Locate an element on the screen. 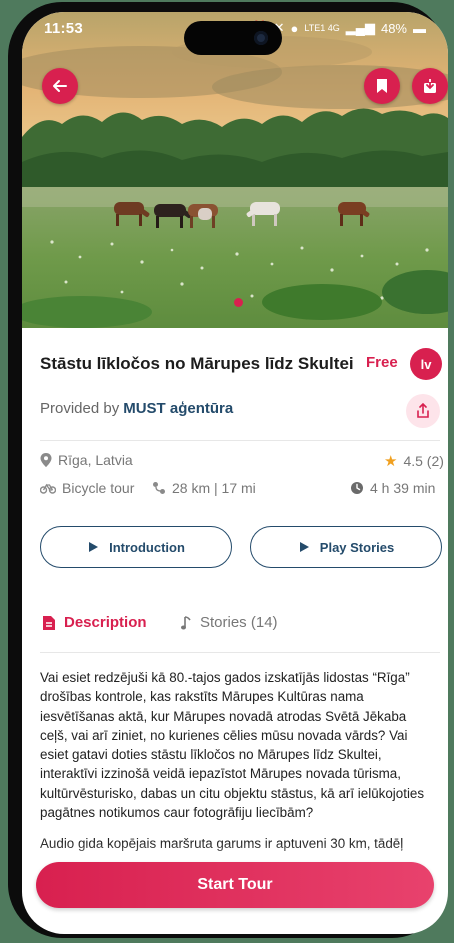 This screenshot has width=454, height=943. rating-text: 4.5 (2) is located at coordinates (423, 461).